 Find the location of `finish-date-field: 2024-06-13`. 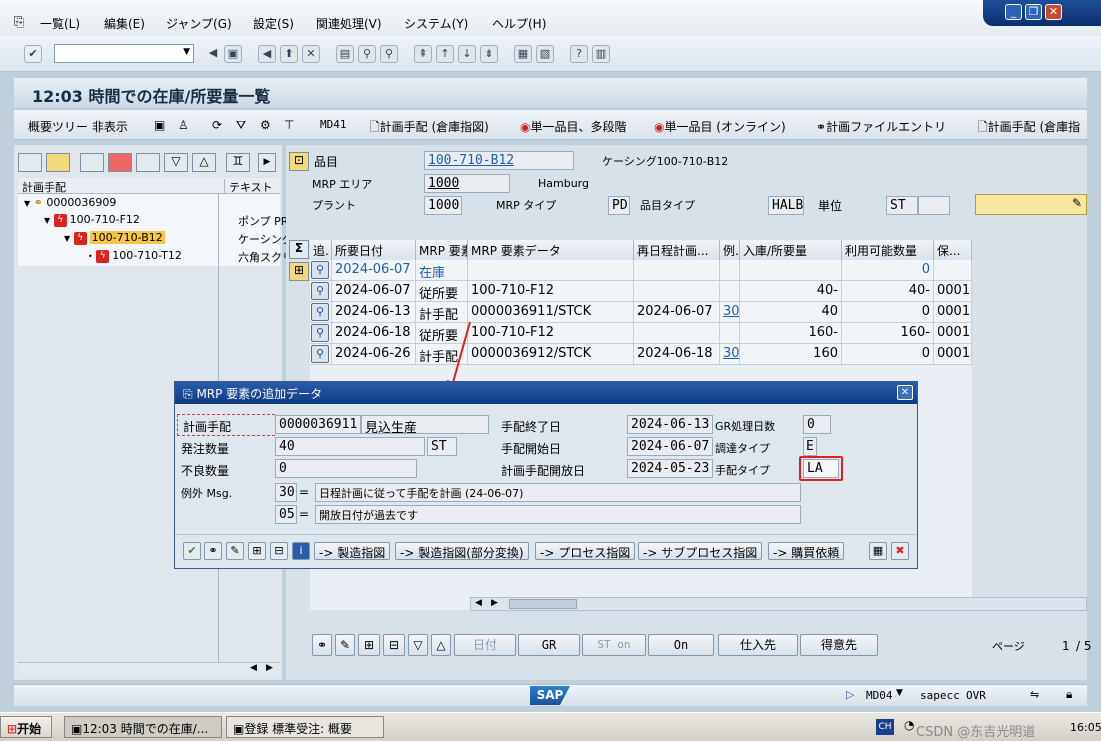

finish-date-field: 2024-06-13 is located at coordinates (670, 424).